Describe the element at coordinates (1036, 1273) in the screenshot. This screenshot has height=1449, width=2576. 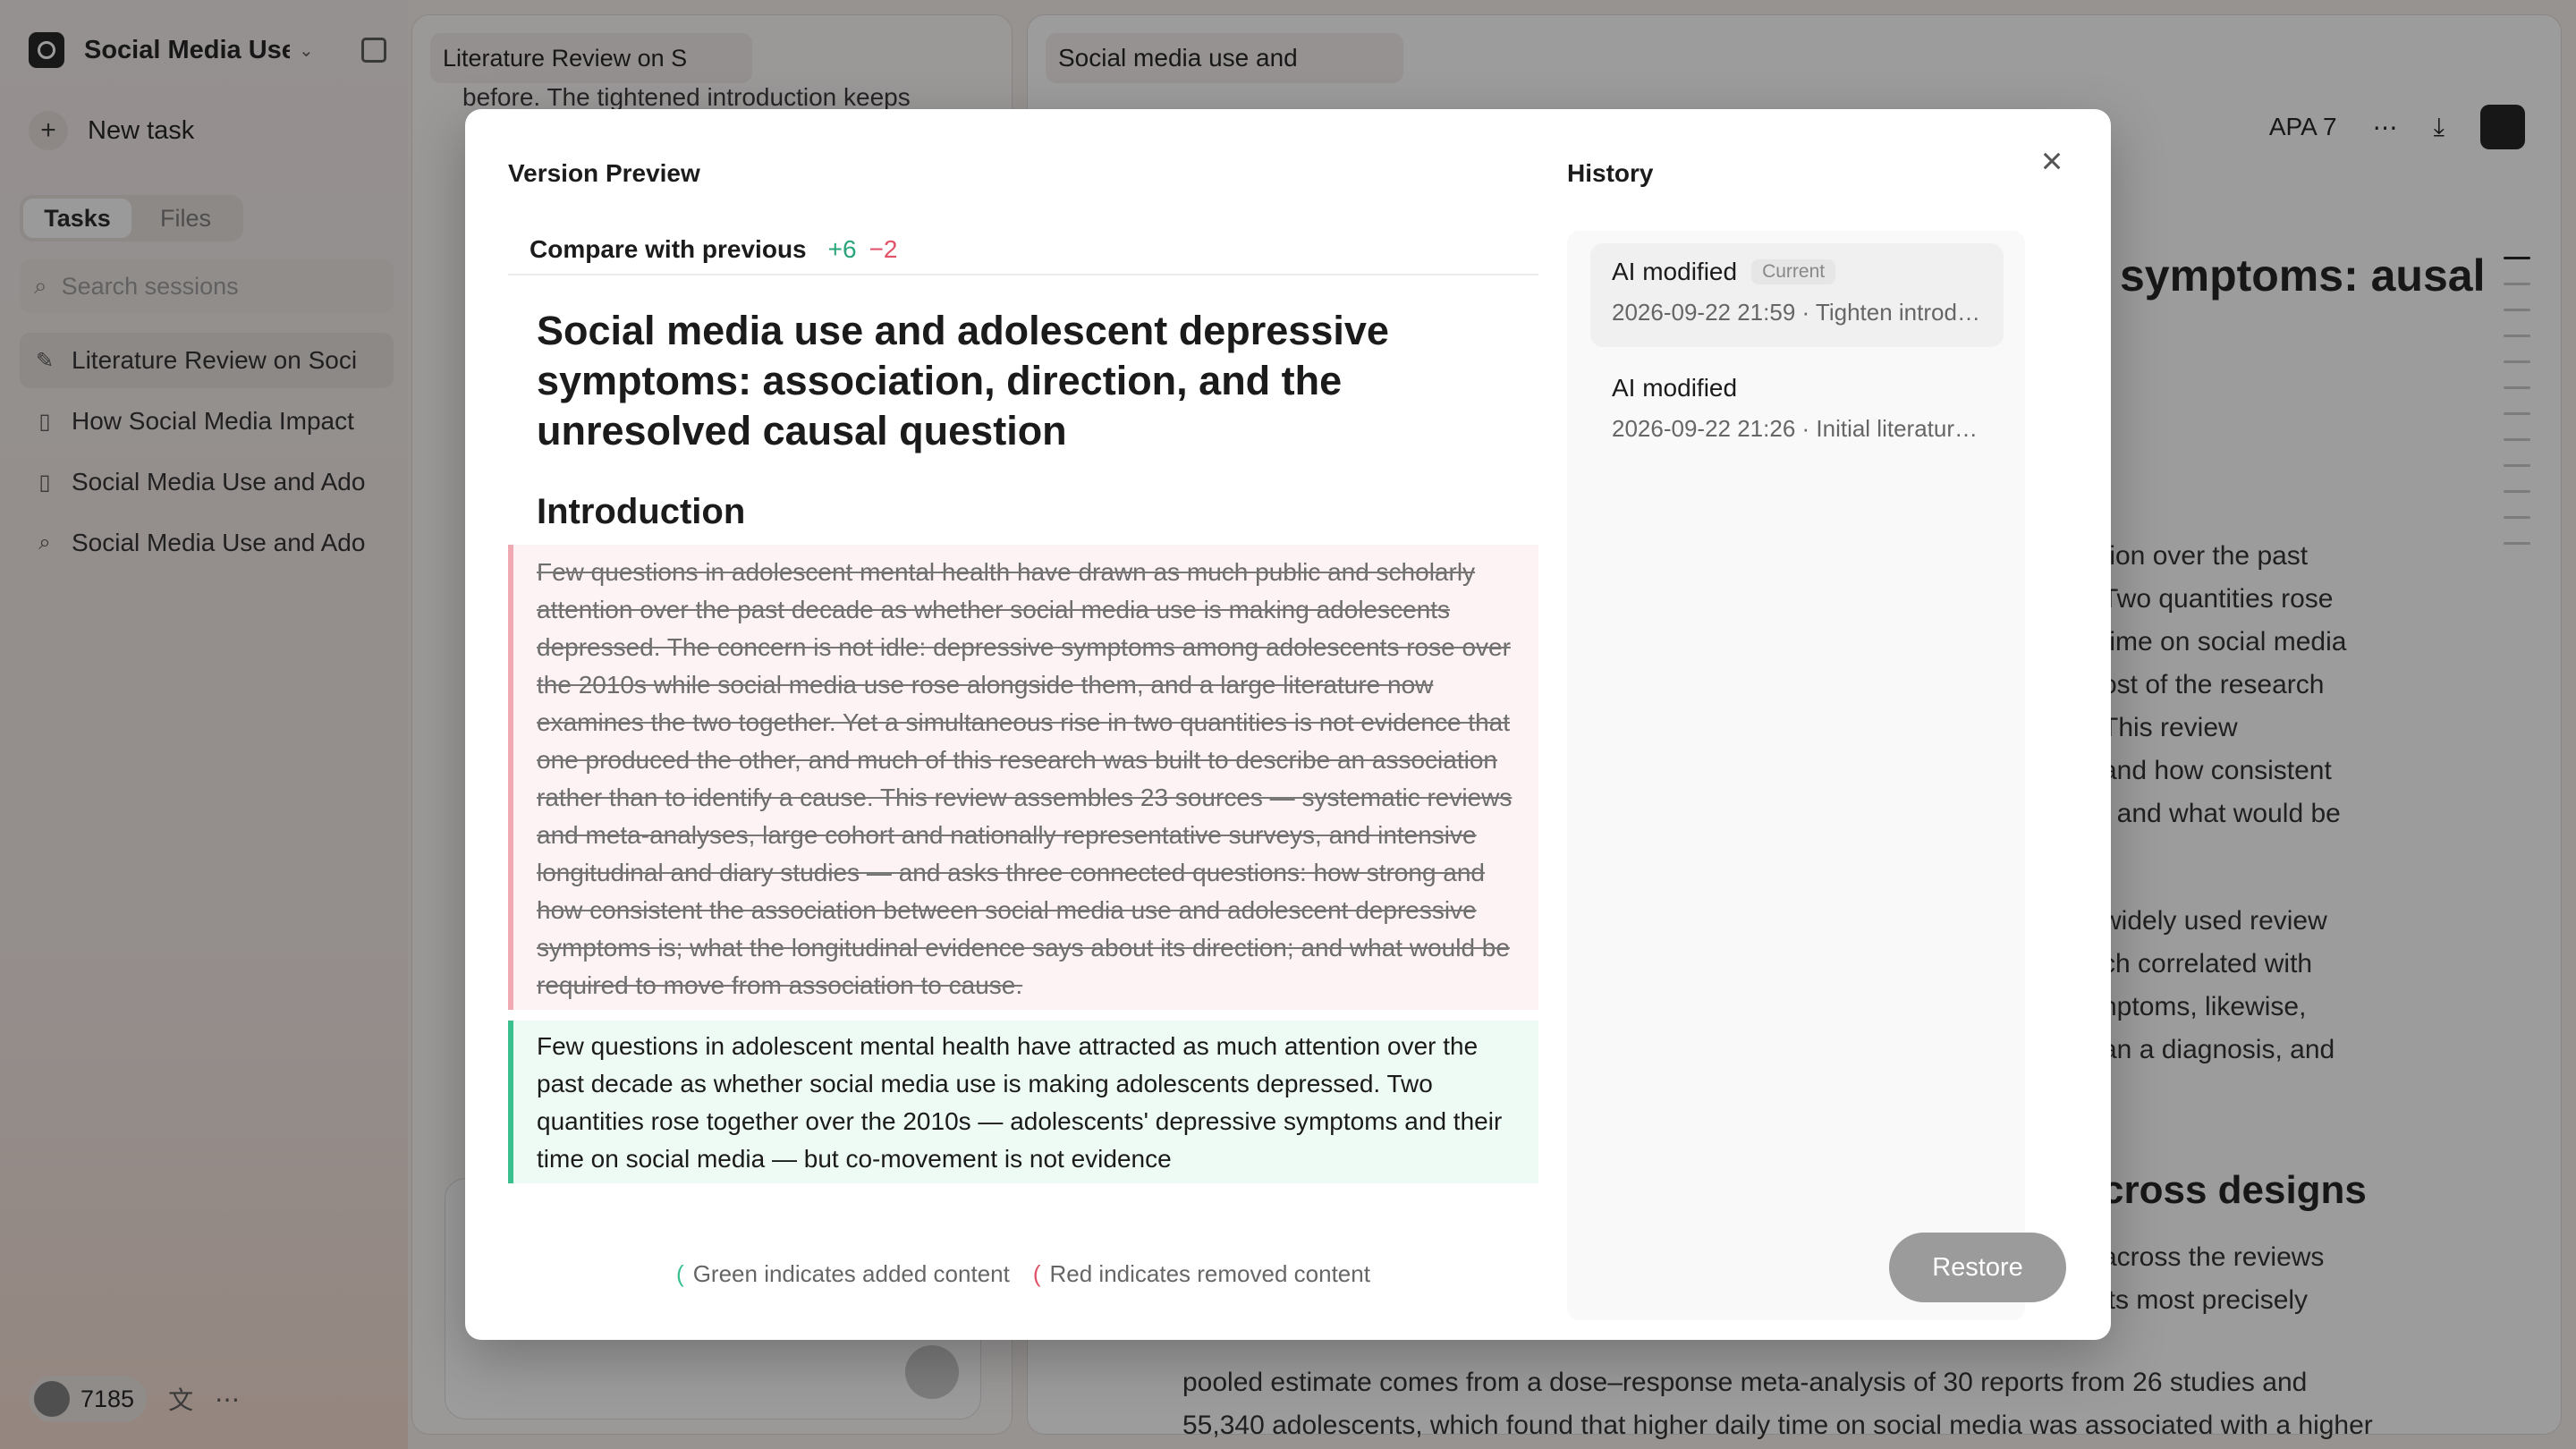
I see `red-marker-icon: (` at that location.